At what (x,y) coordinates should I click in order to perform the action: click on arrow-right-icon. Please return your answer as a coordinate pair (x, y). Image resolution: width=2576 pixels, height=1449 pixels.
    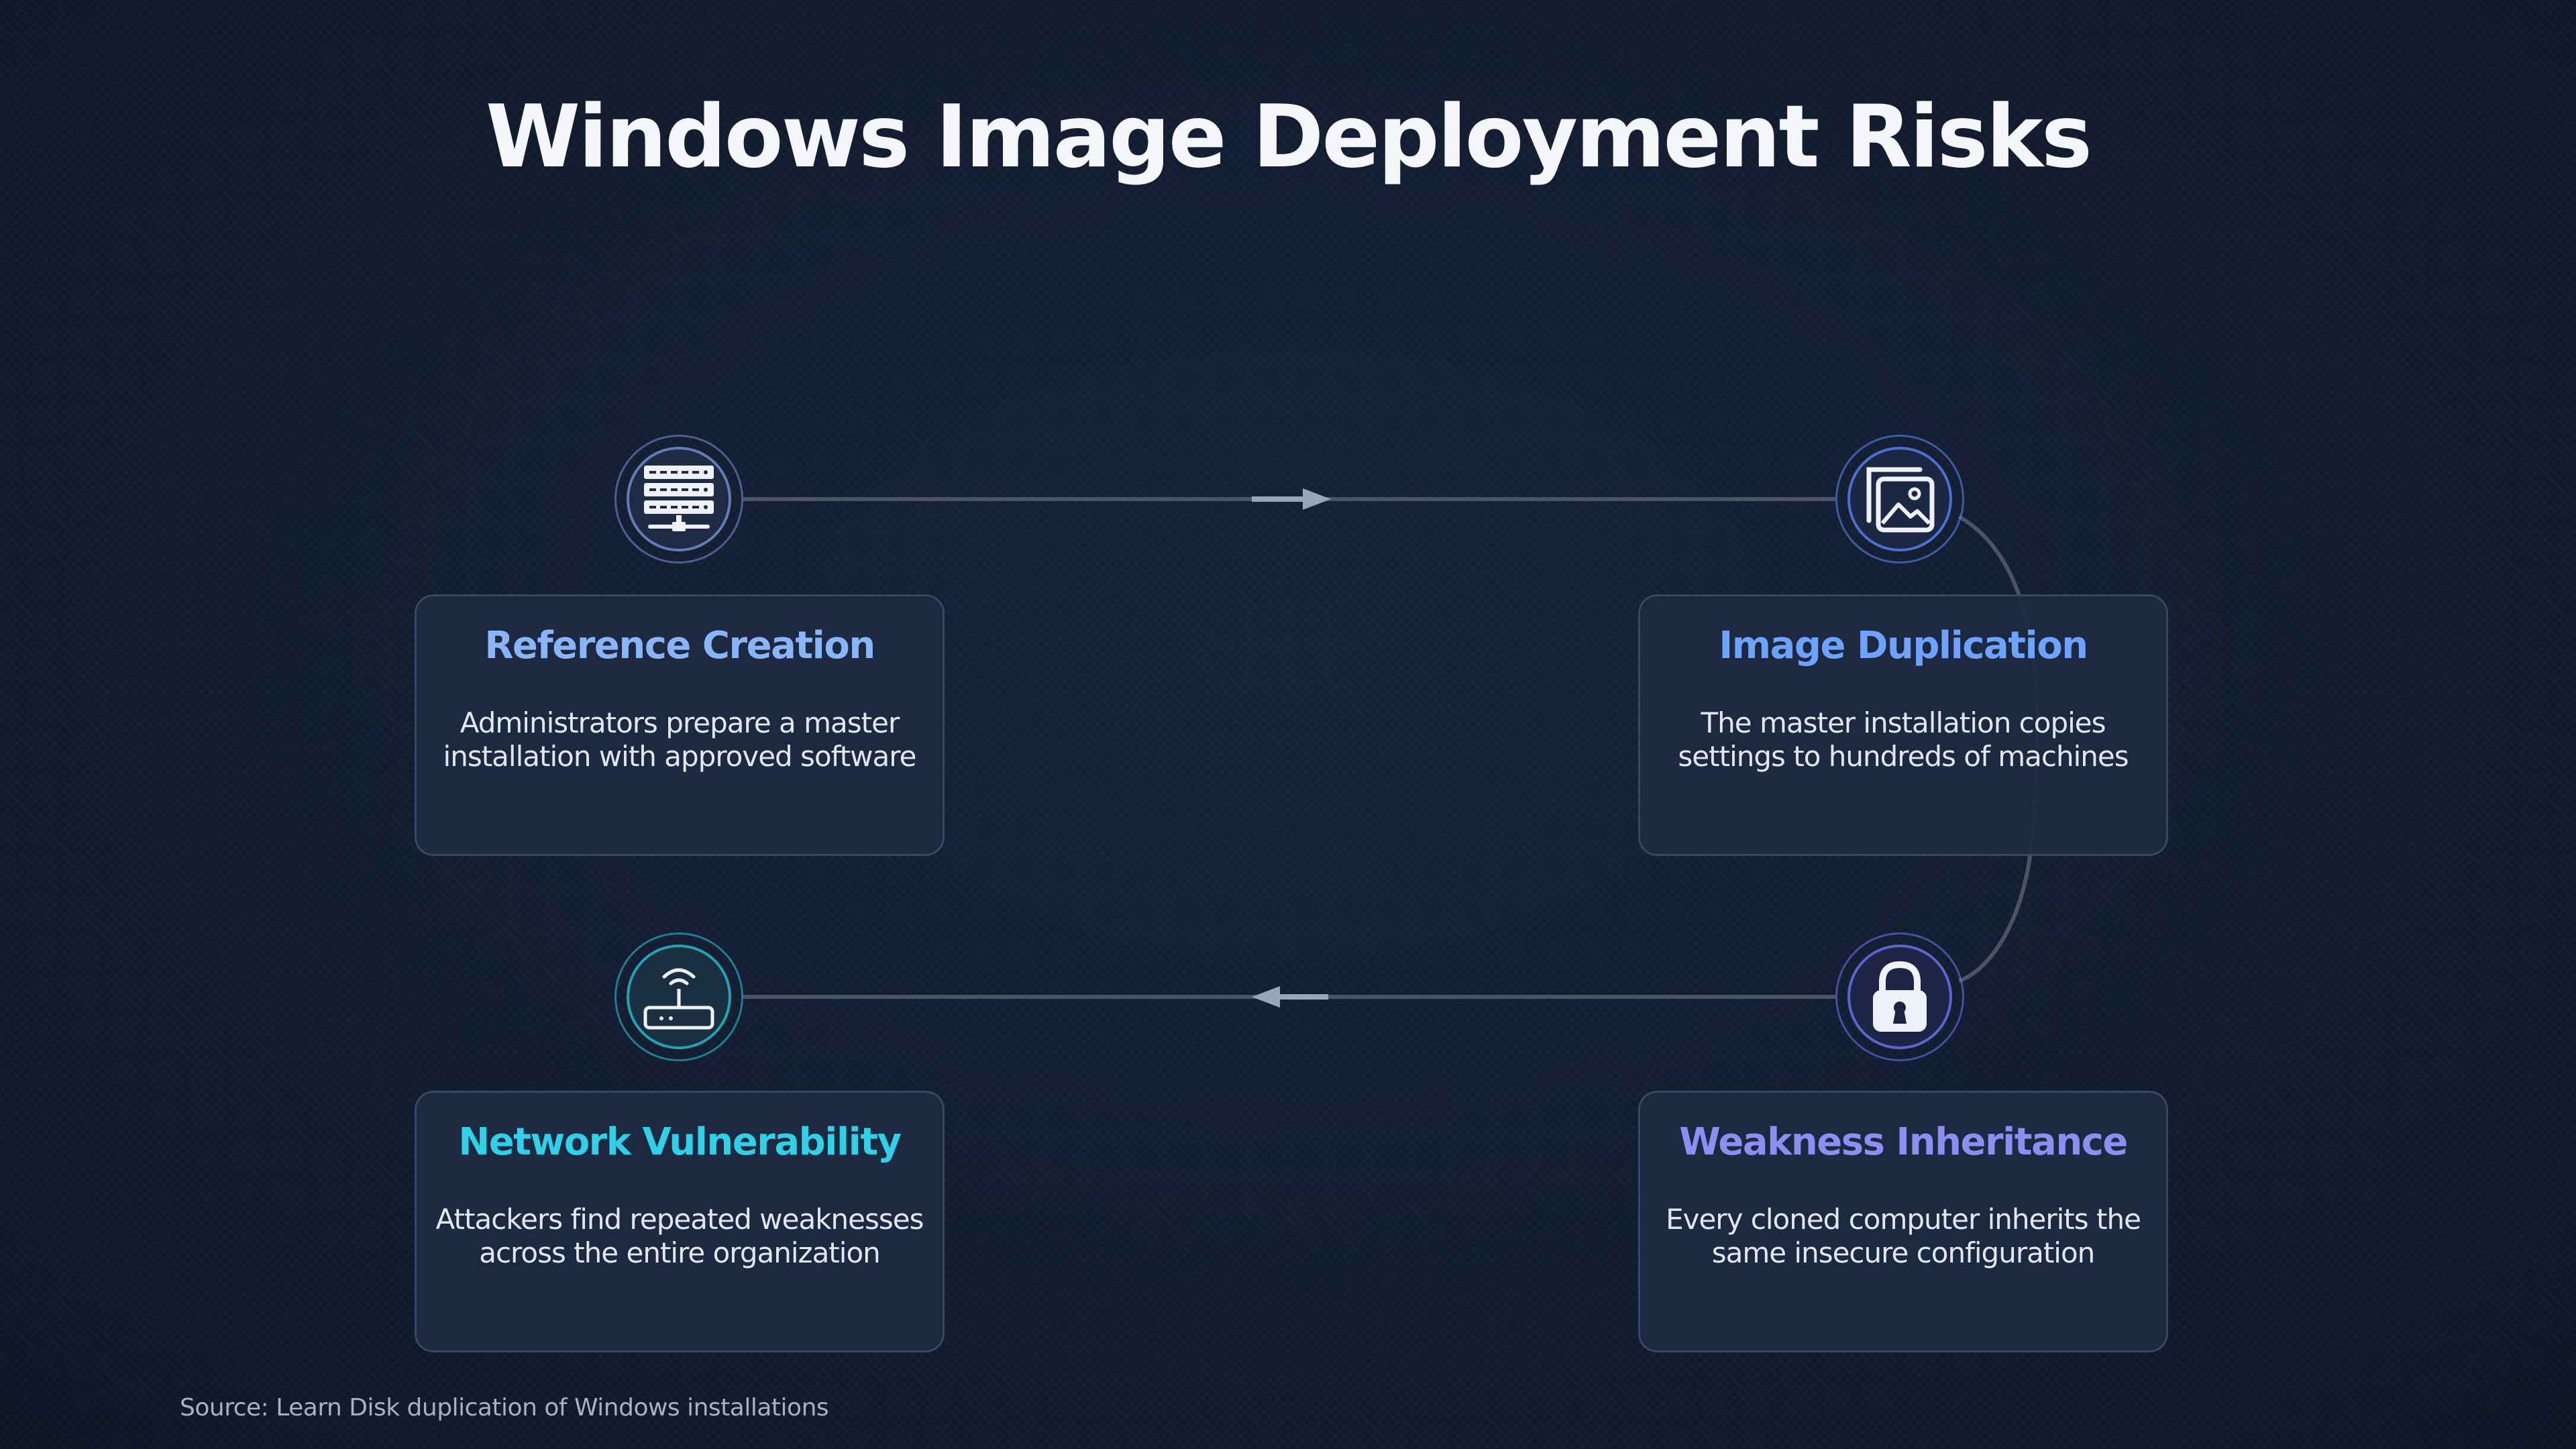
    Looking at the image, I should click on (1291, 499).